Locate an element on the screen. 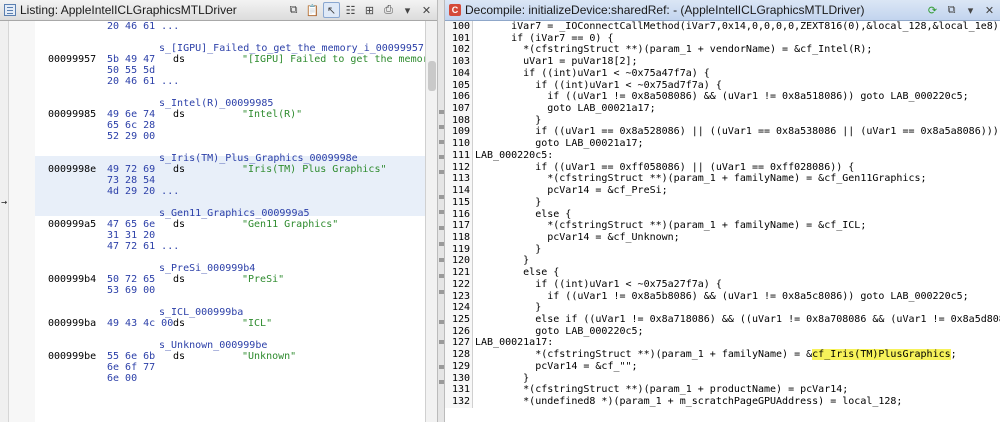 The width and height of the screenshot is (1000, 422). listing-row: 000999b4 50 72 65 ds "PreSi" is located at coordinates (230, 279).